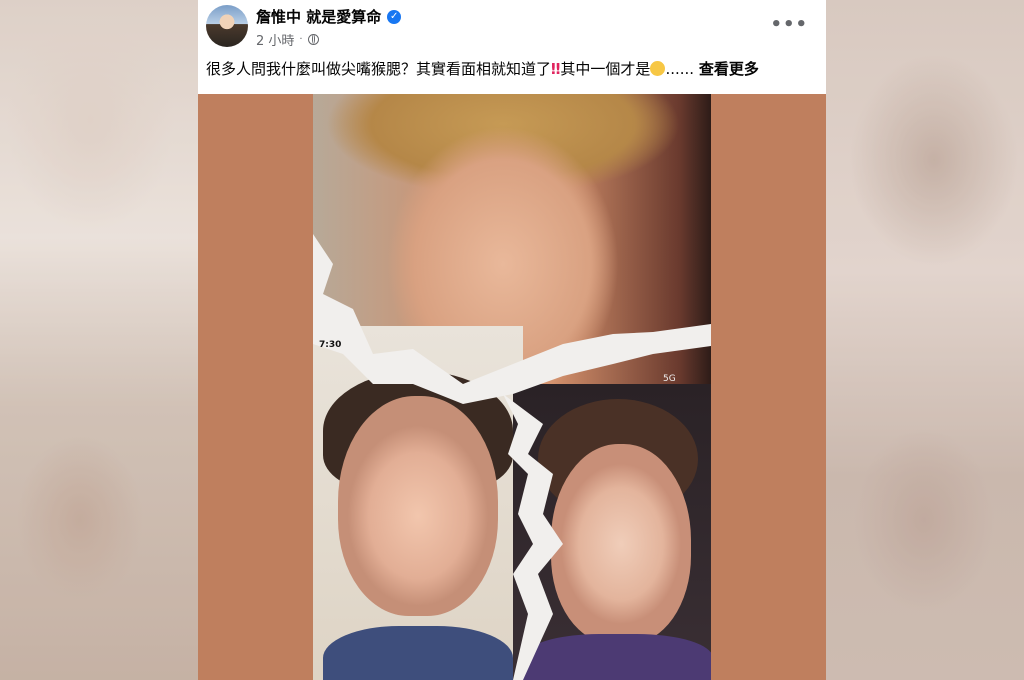  I want to click on double-exclamation-icon: ‼, so click(556, 69).